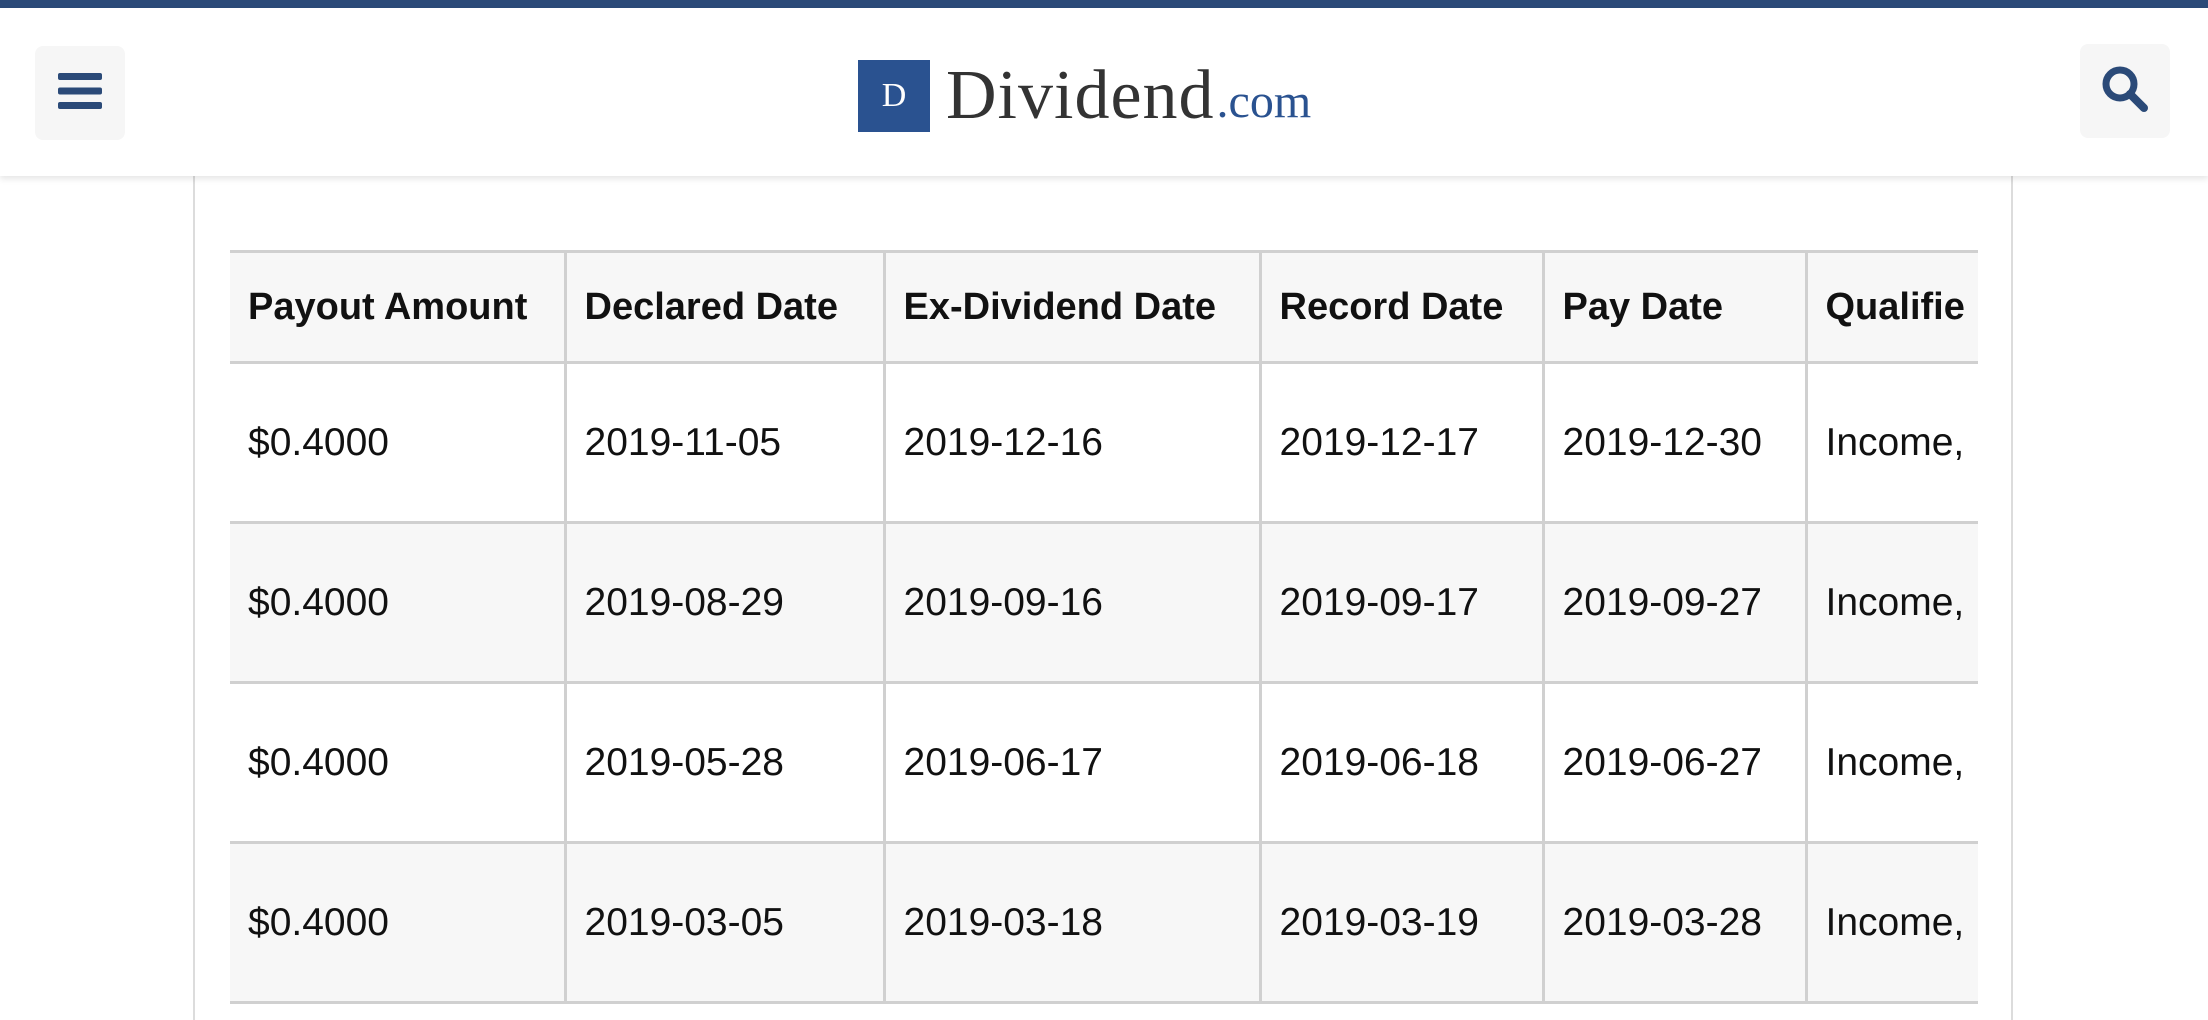 The height and width of the screenshot is (1020, 2208). I want to click on cell-ex-dividend-date: 2019-03-18, so click(1072, 922).